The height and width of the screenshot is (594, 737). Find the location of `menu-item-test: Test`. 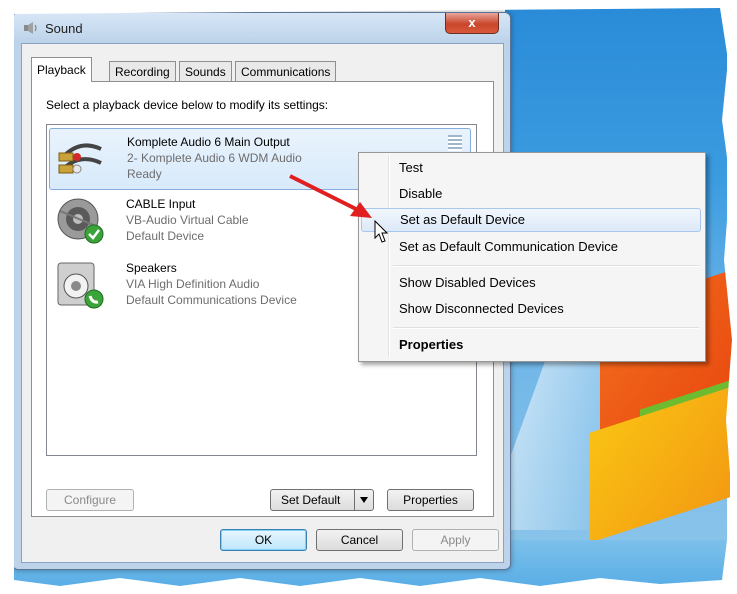

menu-item-test: Test is located at coordinates (531, 168).